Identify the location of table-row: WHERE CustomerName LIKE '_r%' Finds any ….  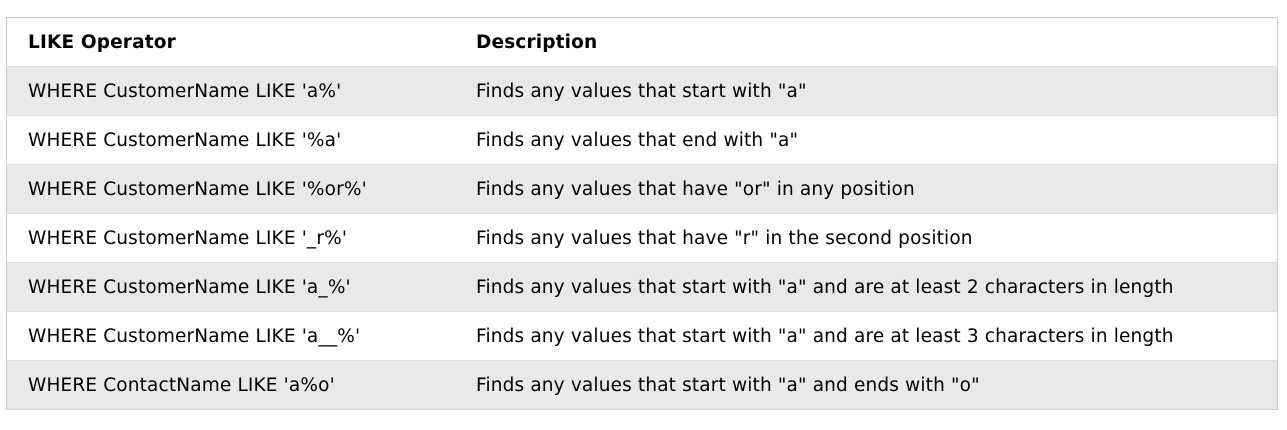
(642, 238).